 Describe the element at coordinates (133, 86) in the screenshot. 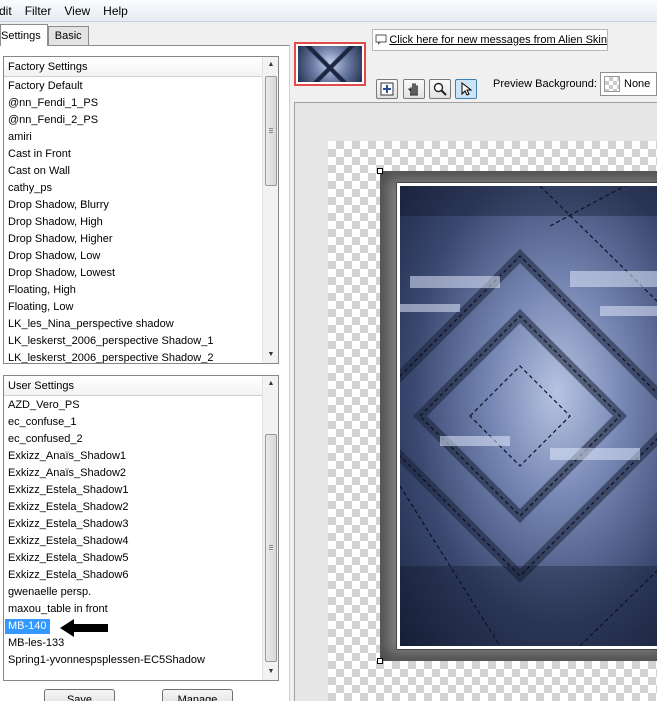

I see `list-item: Factory Default` at that location.